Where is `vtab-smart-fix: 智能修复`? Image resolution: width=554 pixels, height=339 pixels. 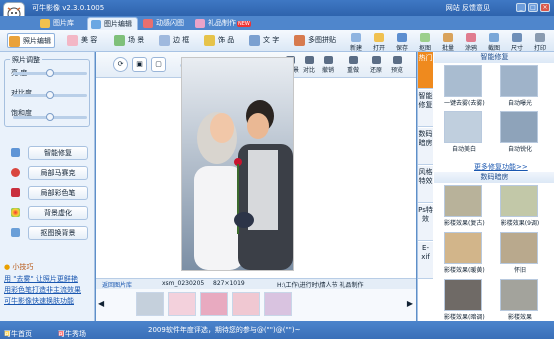 vtab-smart-fix: 智能修复 is located at coordinates (425, 108).